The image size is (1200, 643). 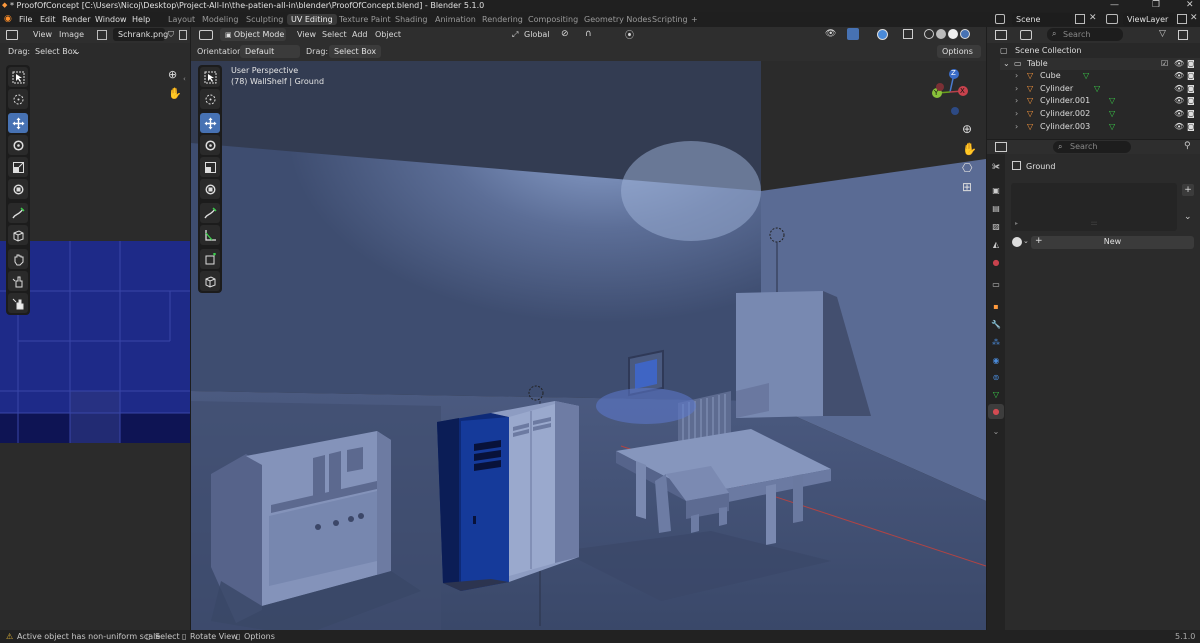 What do you see at coordinates (1149, 19) in the screenshot?
I see `view-layer-selector: ViewLayer` at bounding box center [1149, 19].